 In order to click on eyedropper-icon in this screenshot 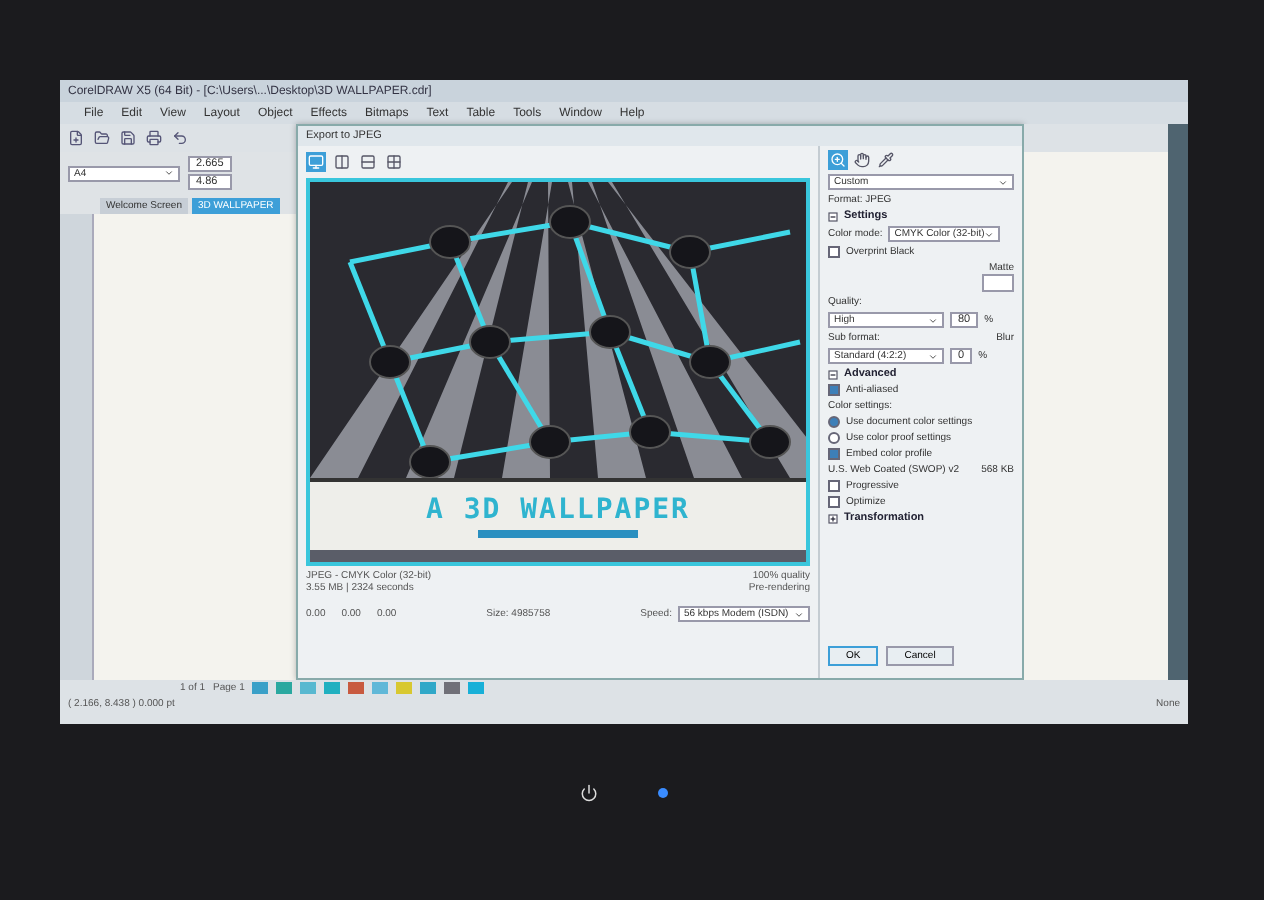, I will do `click(886, 160)`.